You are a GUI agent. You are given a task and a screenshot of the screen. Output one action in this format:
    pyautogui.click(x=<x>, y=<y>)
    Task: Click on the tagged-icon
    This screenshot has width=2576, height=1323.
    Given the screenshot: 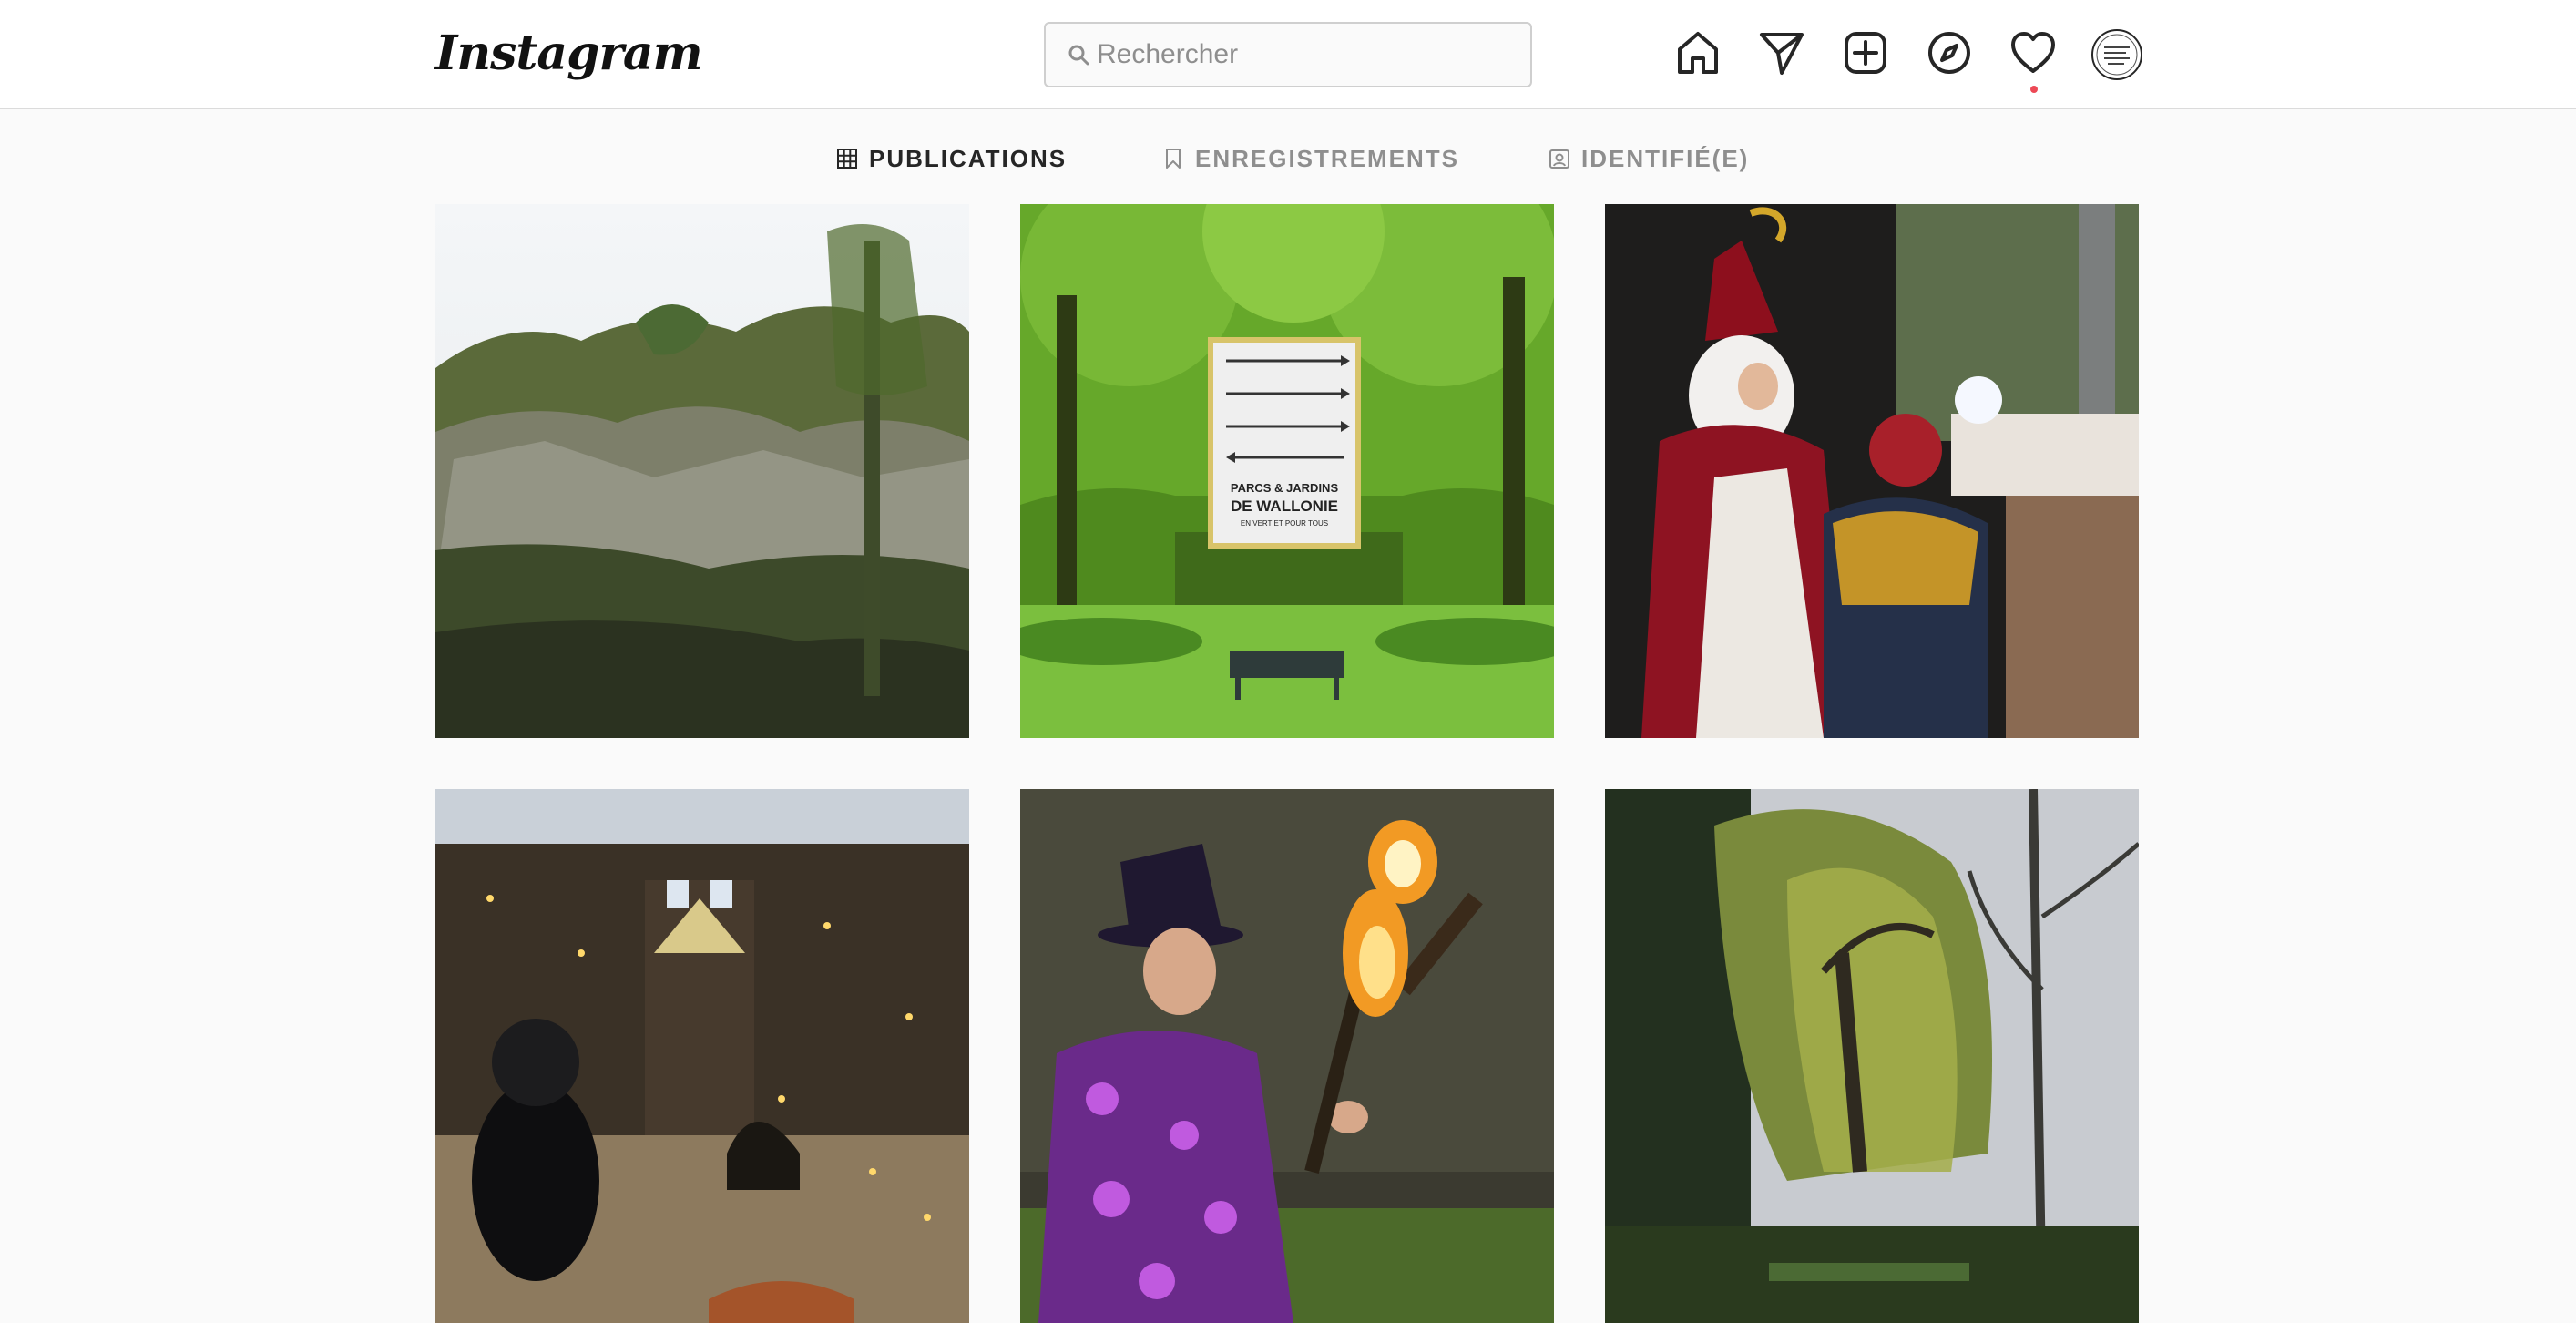 What is the action you would take?
    pyautogui.click(x=1560, y=158)
    